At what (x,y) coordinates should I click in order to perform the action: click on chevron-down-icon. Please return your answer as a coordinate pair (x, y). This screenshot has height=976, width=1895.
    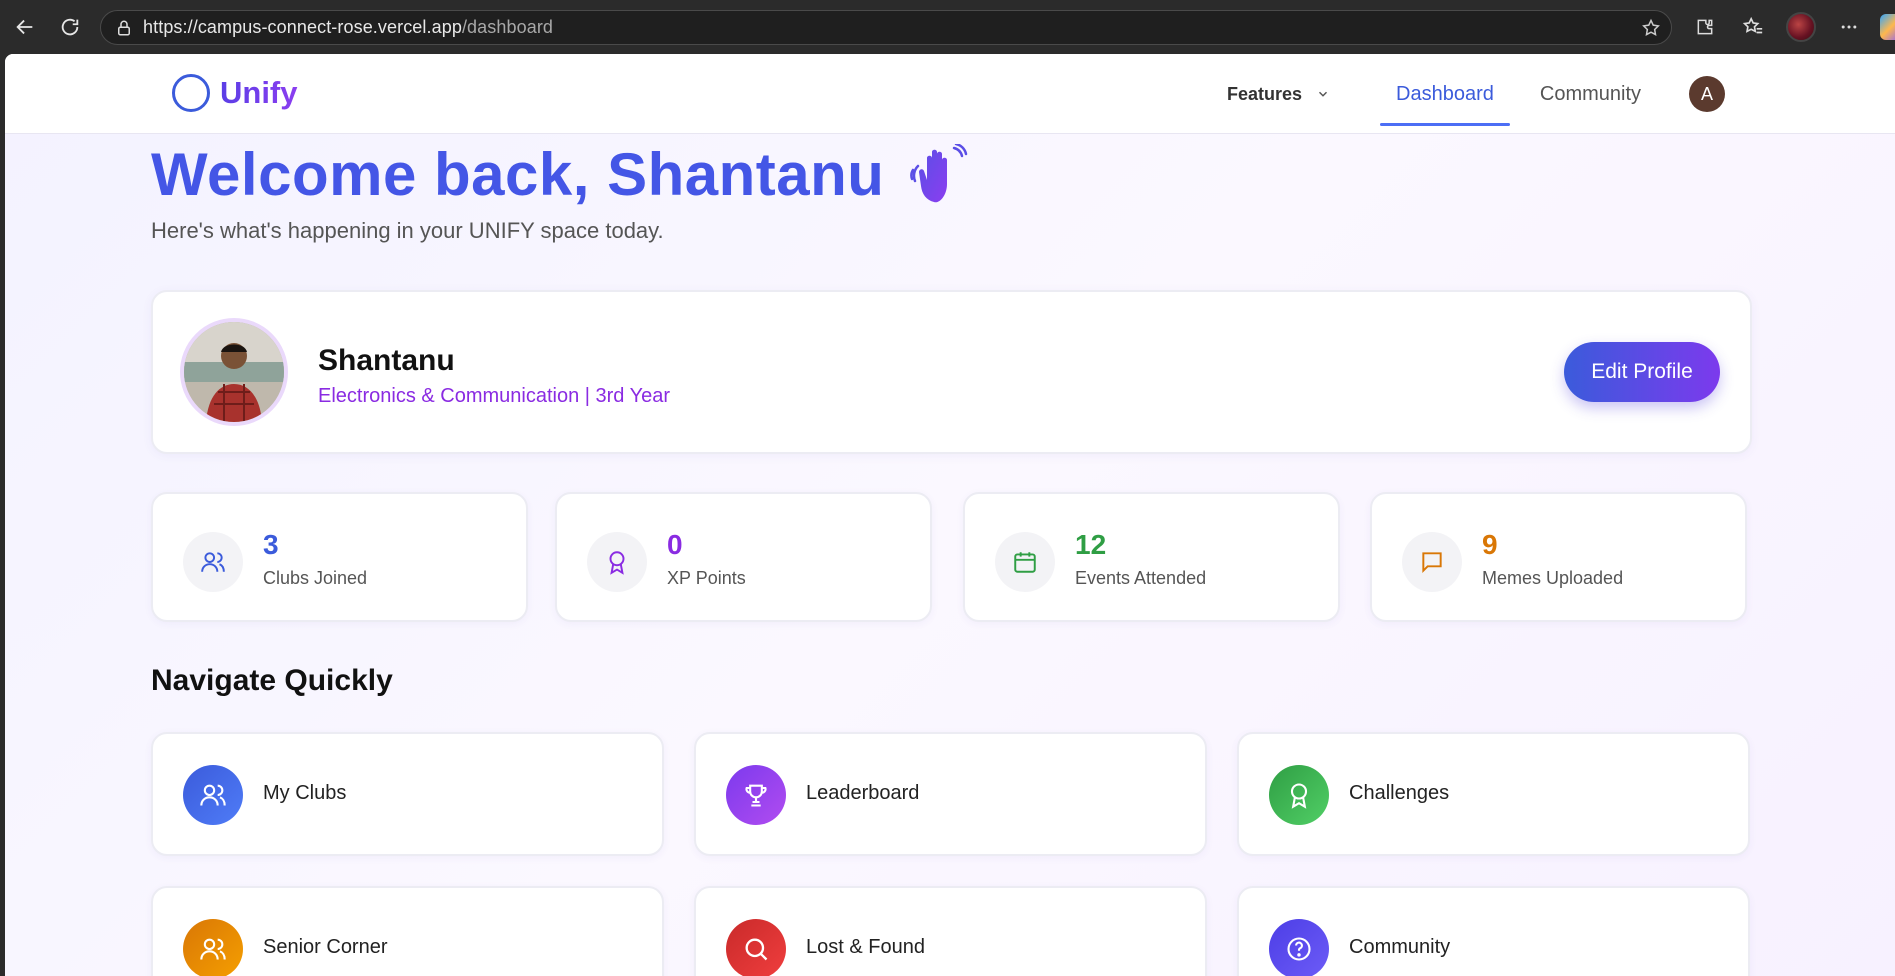
    Looking at the image, I should click on (1323, 94).